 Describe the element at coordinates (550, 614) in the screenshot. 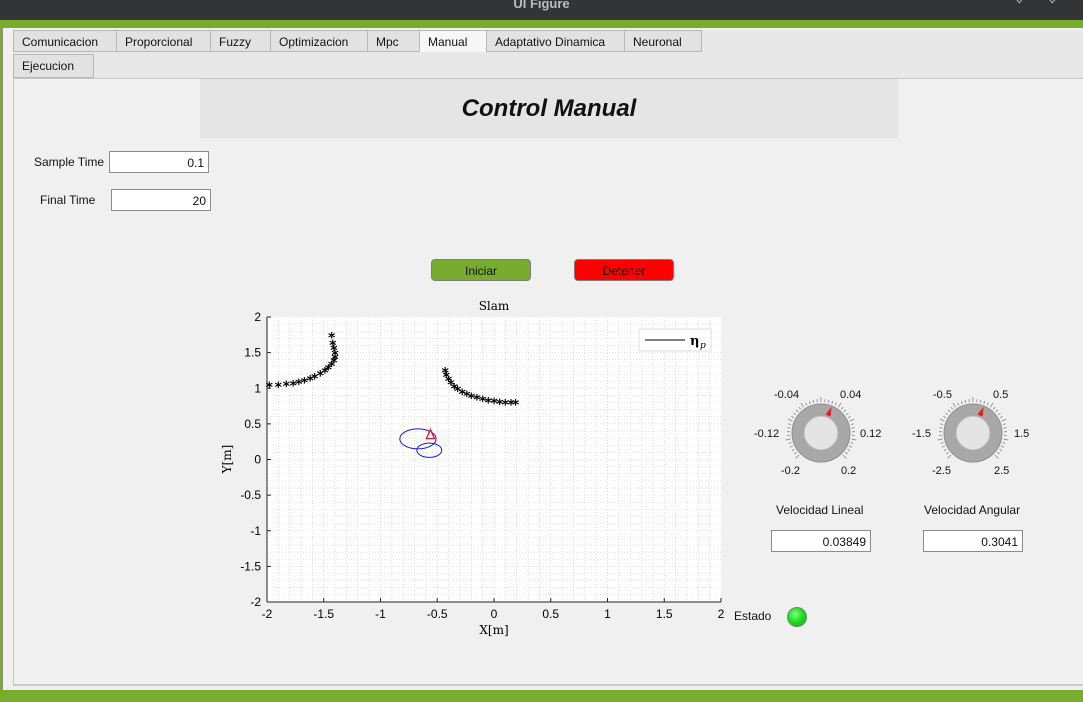

I see `x-tick-label: 0.5` at that location.